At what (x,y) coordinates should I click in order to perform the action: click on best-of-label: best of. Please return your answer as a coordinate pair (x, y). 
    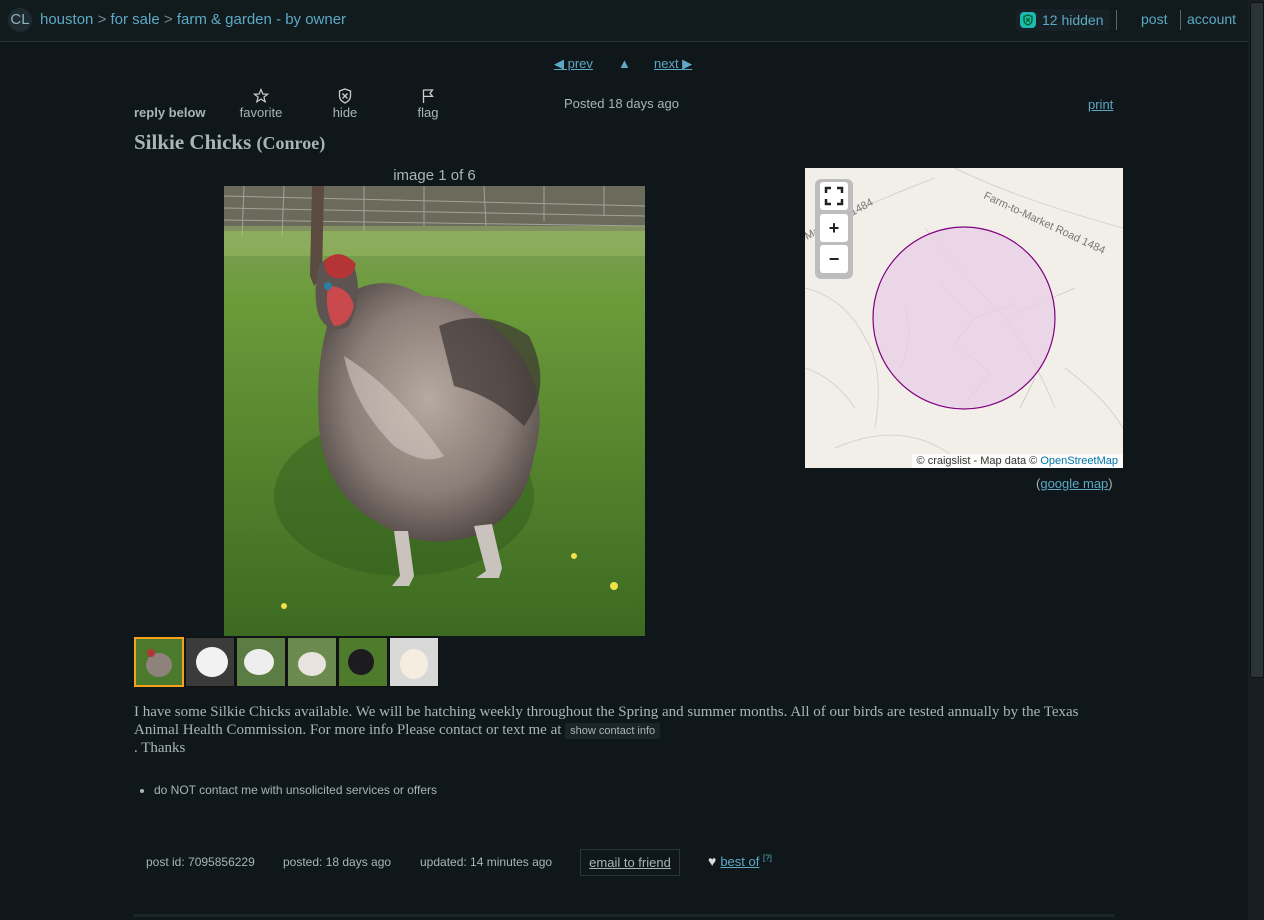
    Looking at the image, I should click on (739, 861).